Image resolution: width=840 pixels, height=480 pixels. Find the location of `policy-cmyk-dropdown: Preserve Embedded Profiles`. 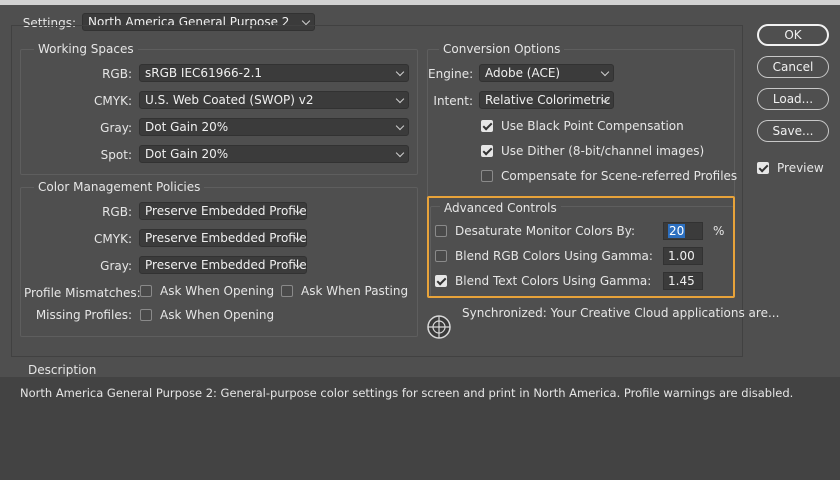

policy-cmyk-dropdown: Preserve Embedded Profiles is located at coordinates (223, 238).